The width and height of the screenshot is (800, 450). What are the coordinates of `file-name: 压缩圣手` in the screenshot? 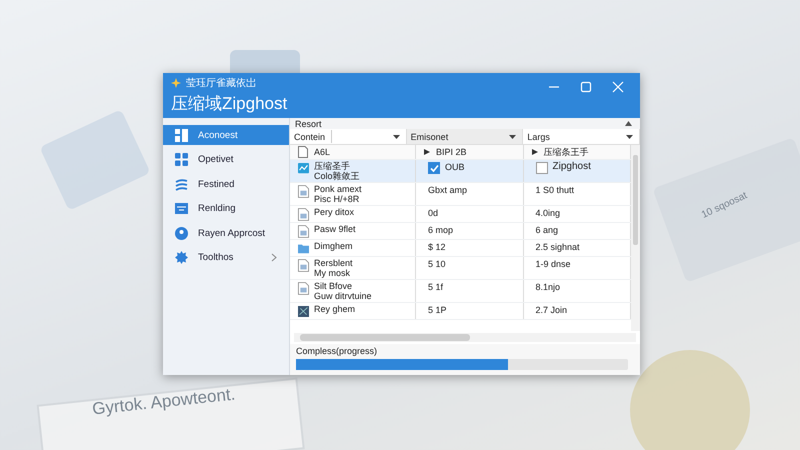 It's located at (332, 166).